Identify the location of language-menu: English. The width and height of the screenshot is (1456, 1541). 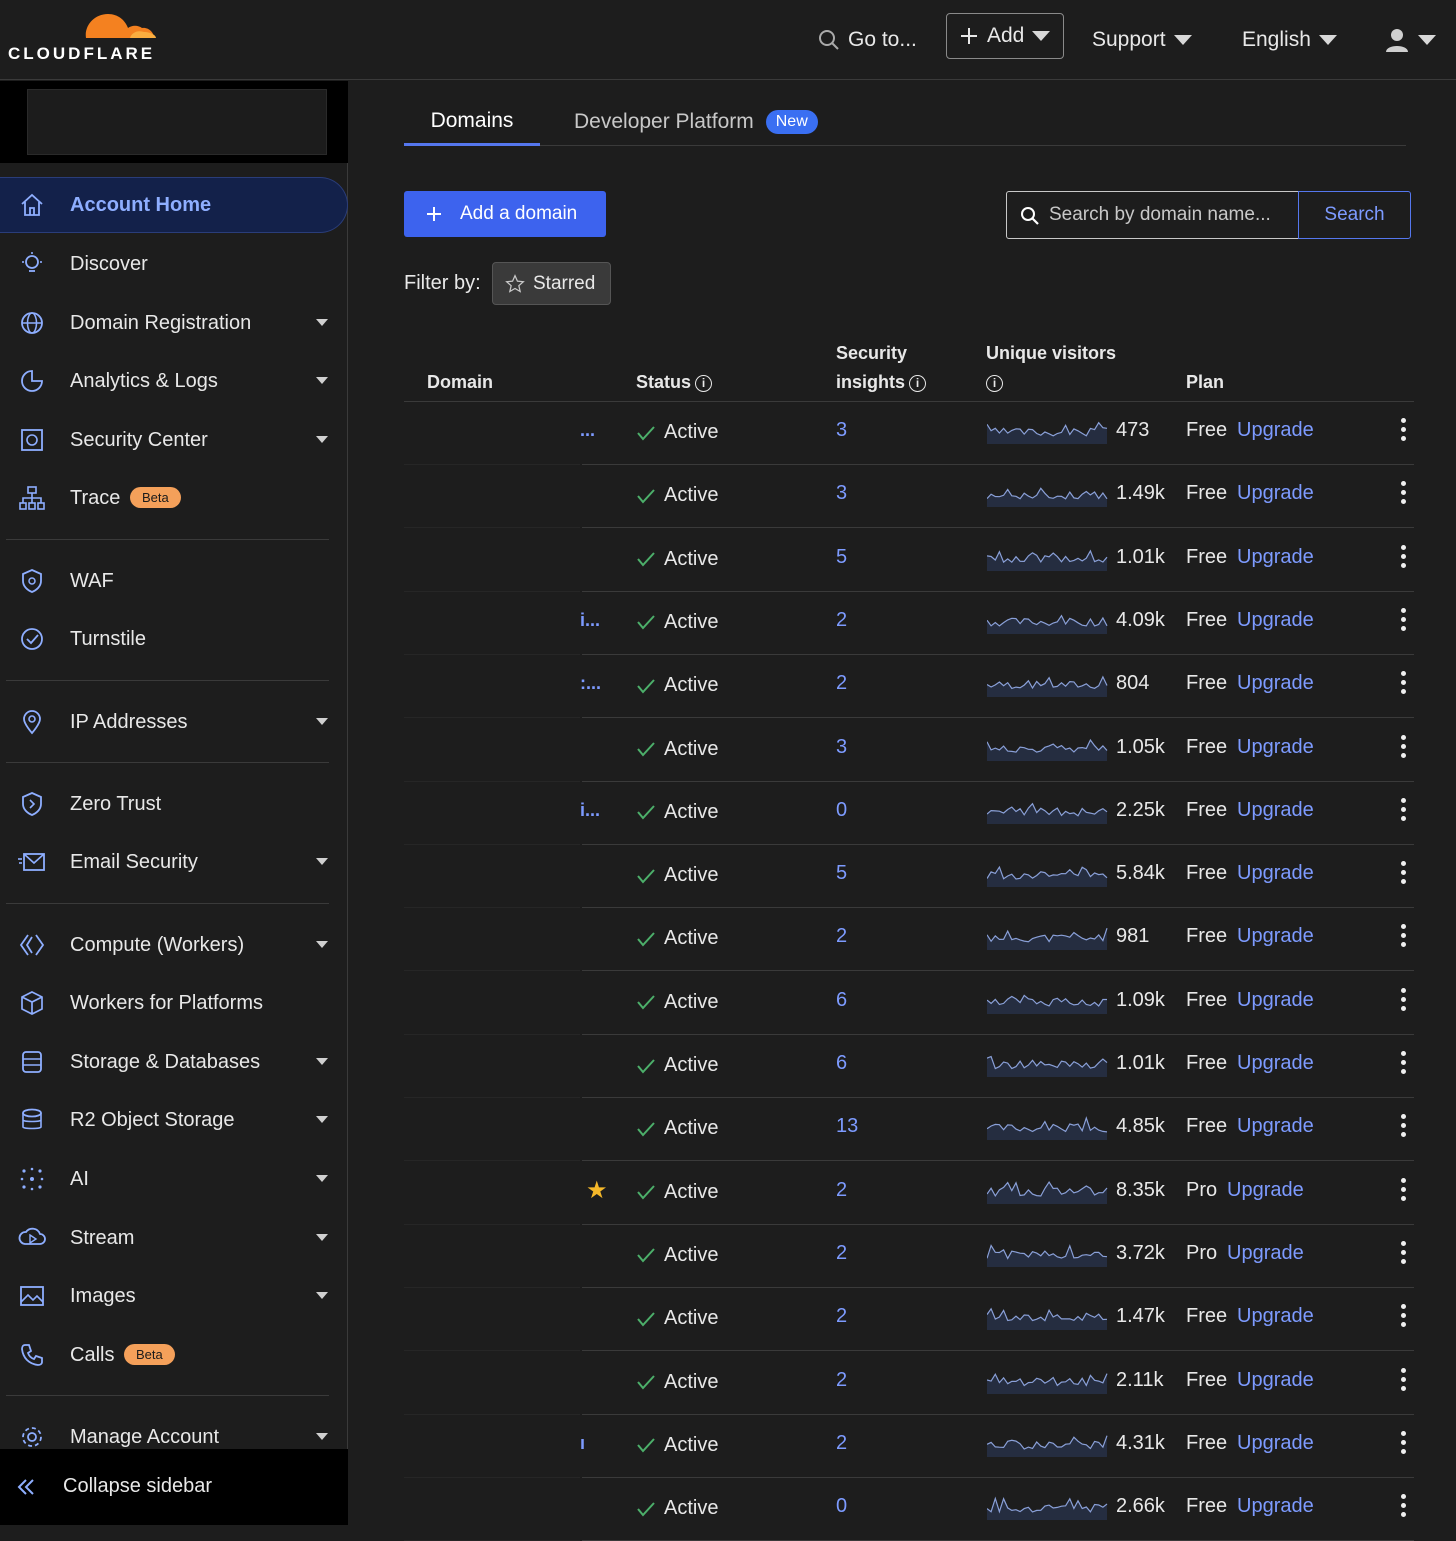
(1289, 40).